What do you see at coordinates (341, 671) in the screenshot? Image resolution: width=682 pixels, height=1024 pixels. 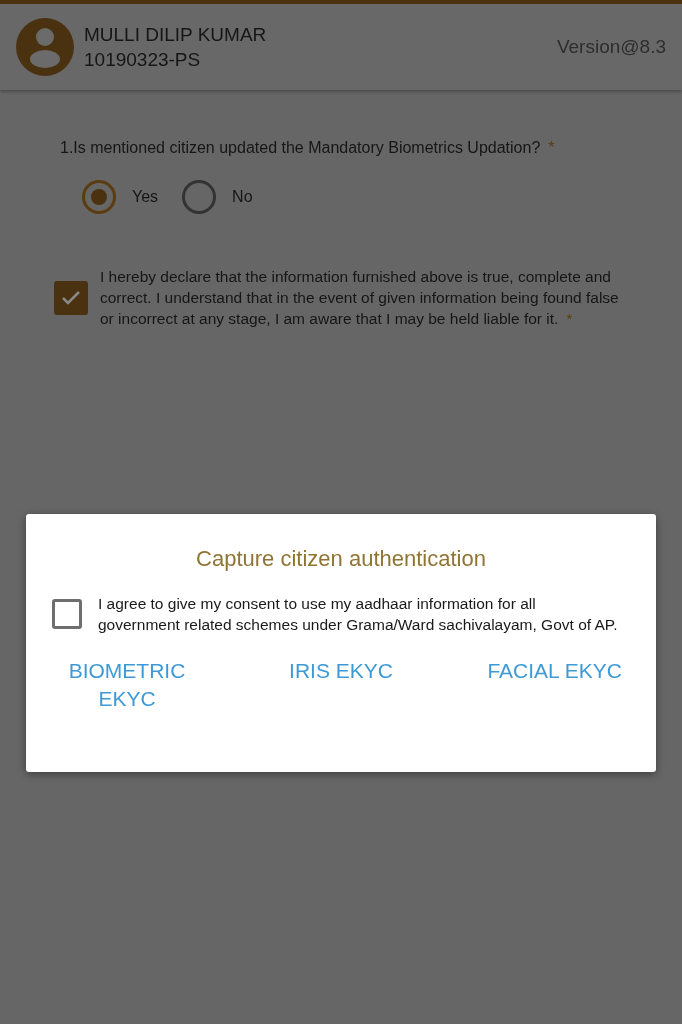 I see `ekyc-button: IRIS EKYC` at bounding box center [341, 671].